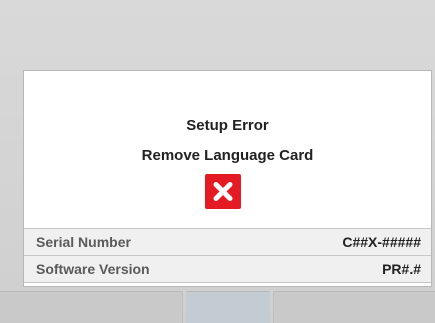 The width and height of the screenshot is (435, 323). I want to click on softkey-left, so click(91, 307).